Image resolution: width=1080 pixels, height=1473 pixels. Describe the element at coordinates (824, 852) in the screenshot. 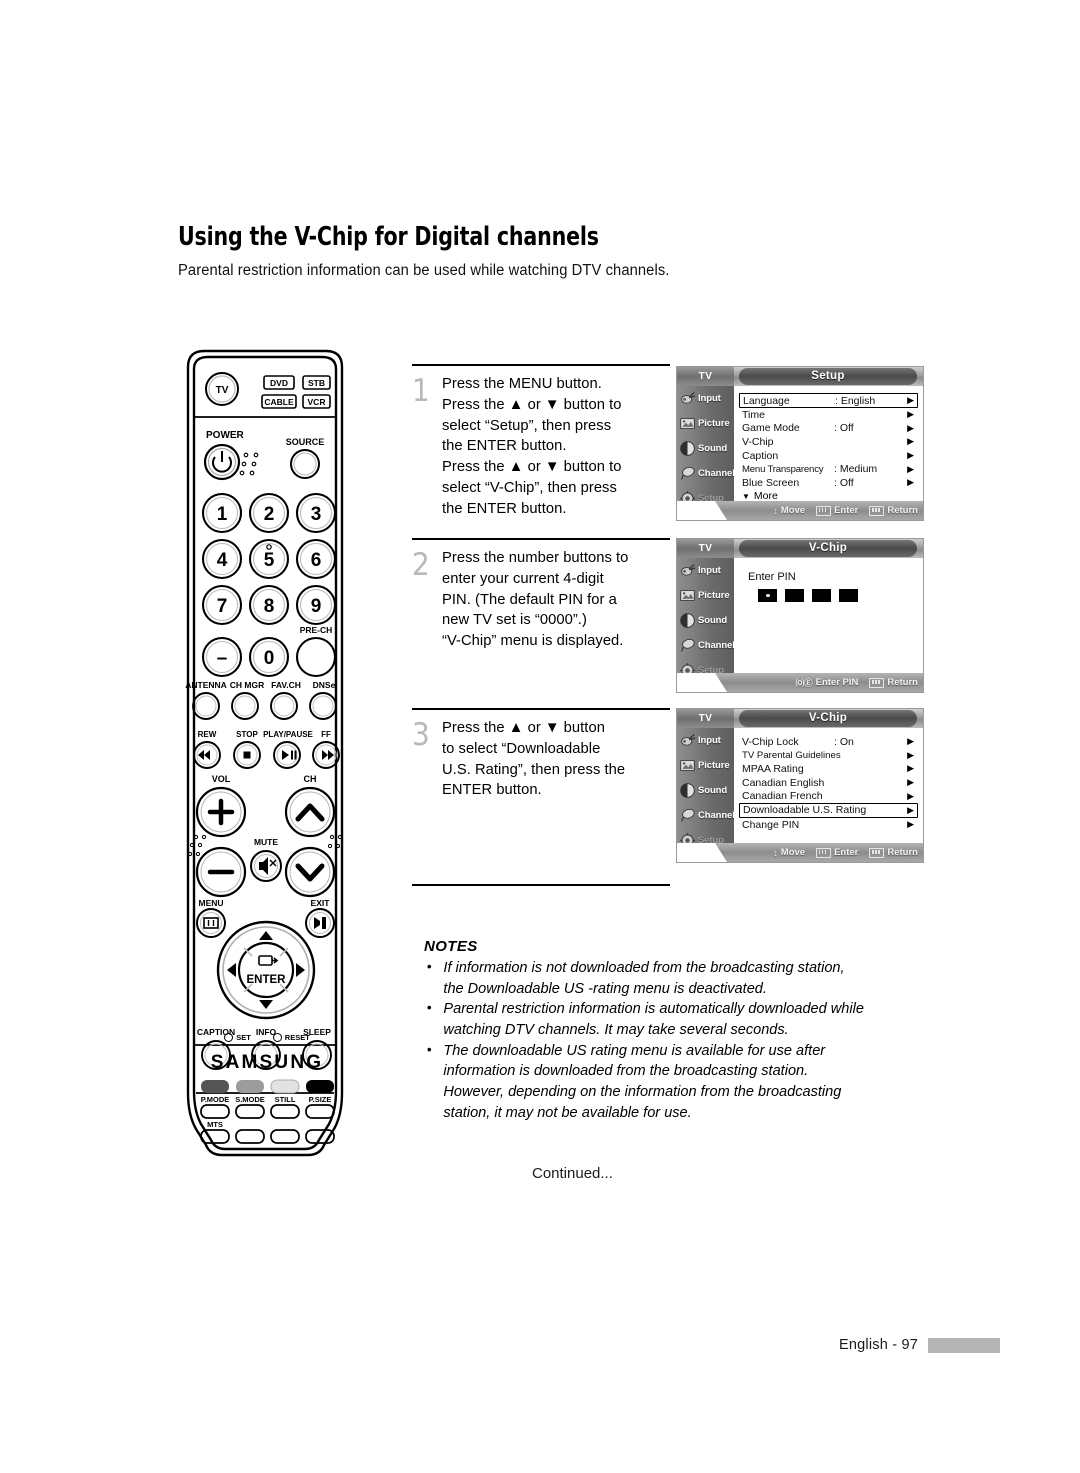

I see `enter-key-icon` at that location.